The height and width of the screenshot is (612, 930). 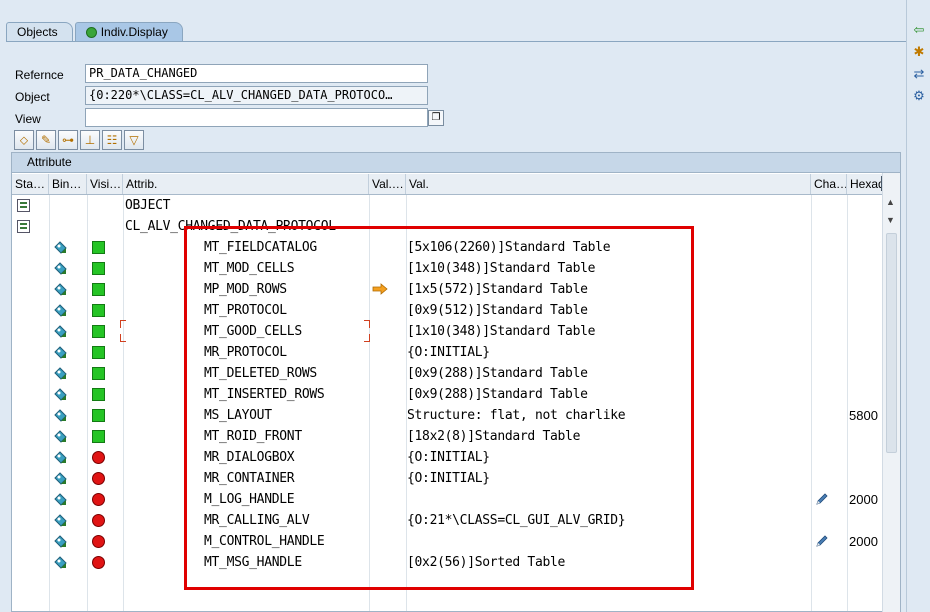 I want to click on hex-value: 2000, so click(x=863, y=499).